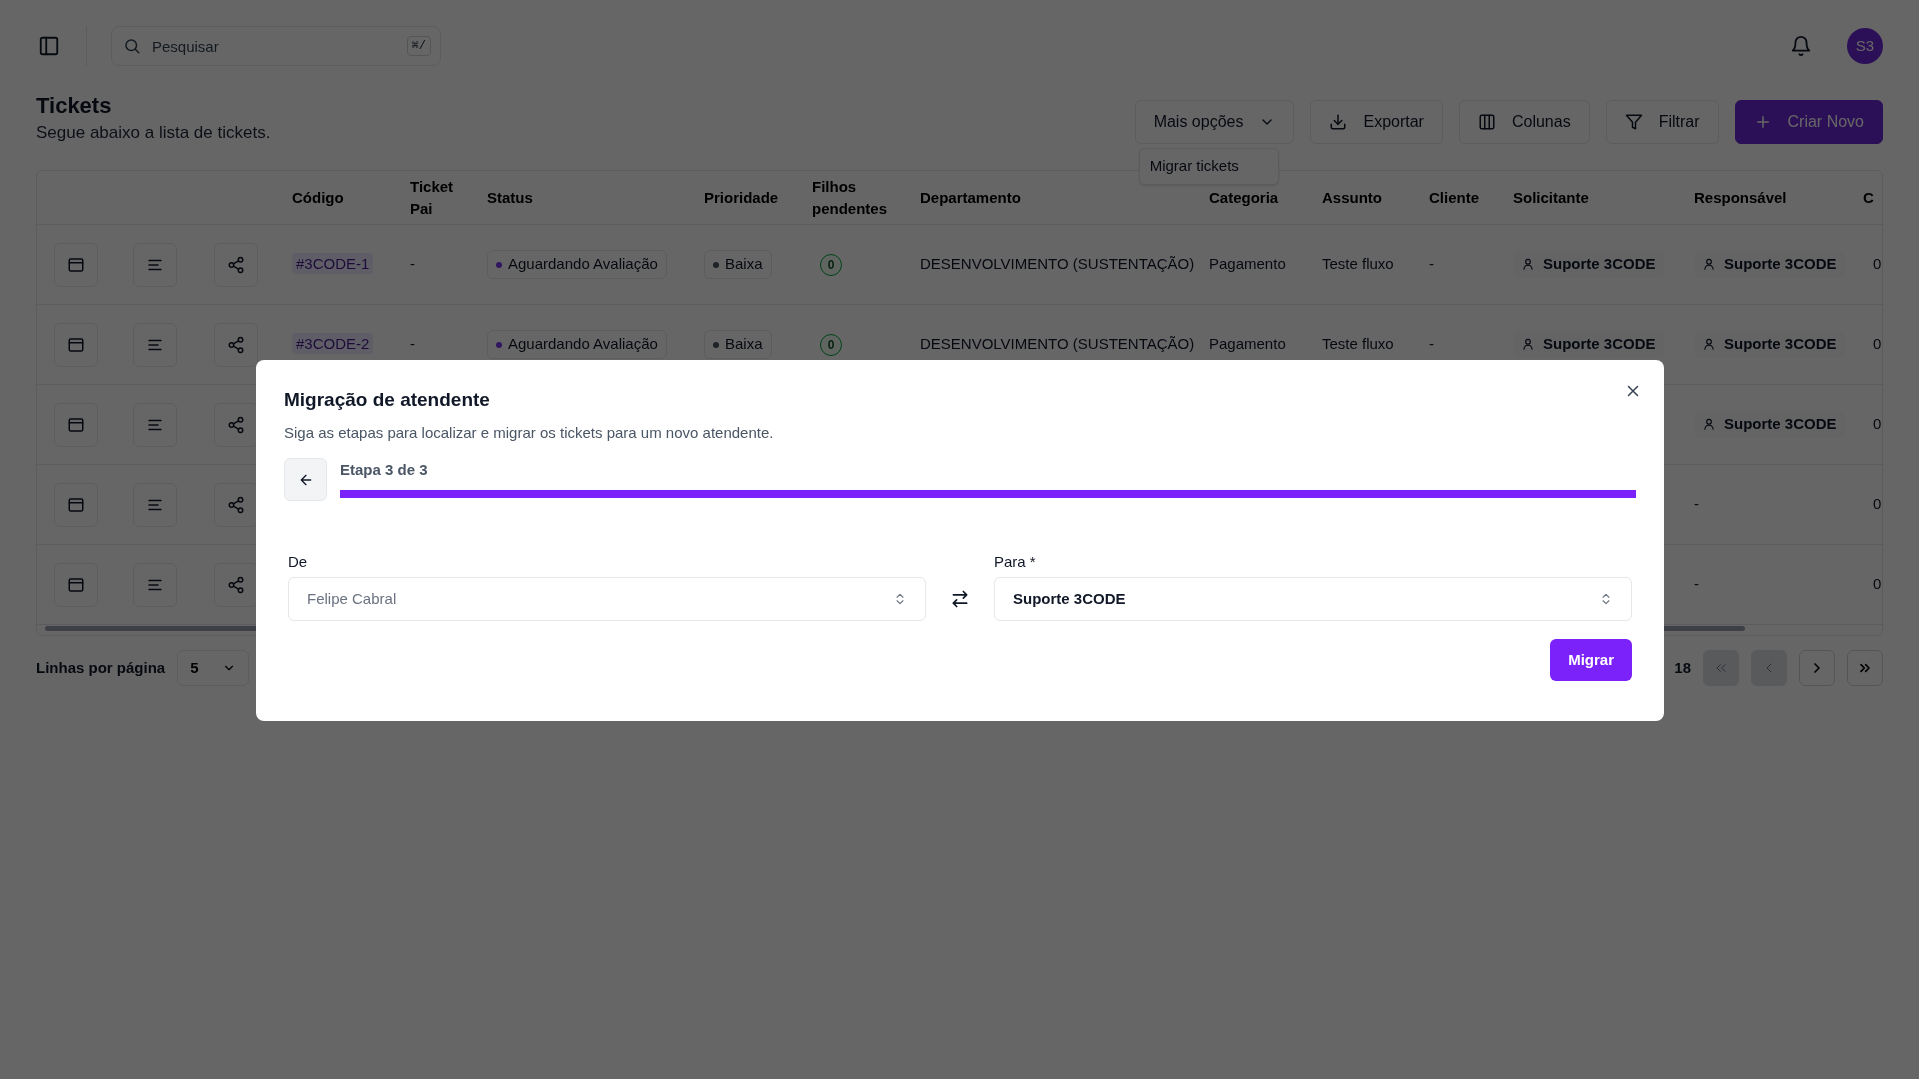 The height and width of the screenshot is (1079, 1919). What do you see at coordinates (305, 480) in the screenshot?
I see `back-button` at bounding box center [305, 480].